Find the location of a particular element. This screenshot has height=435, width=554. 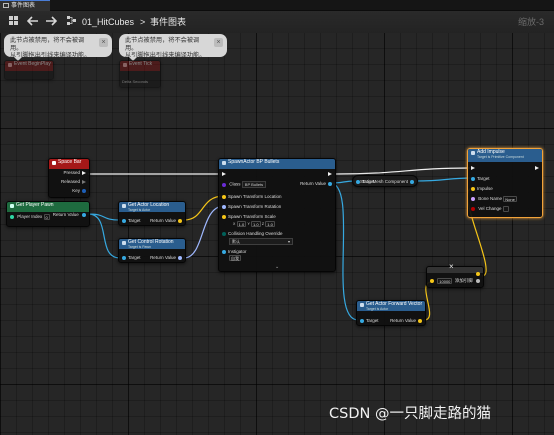

axis-x-label: X is located at coordinates (234, 224).